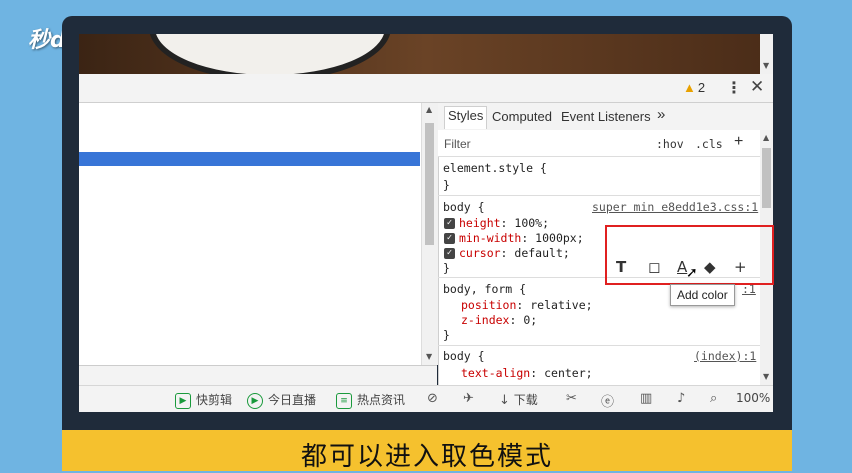  I want to click on selected-element-row, so click(249, 159).